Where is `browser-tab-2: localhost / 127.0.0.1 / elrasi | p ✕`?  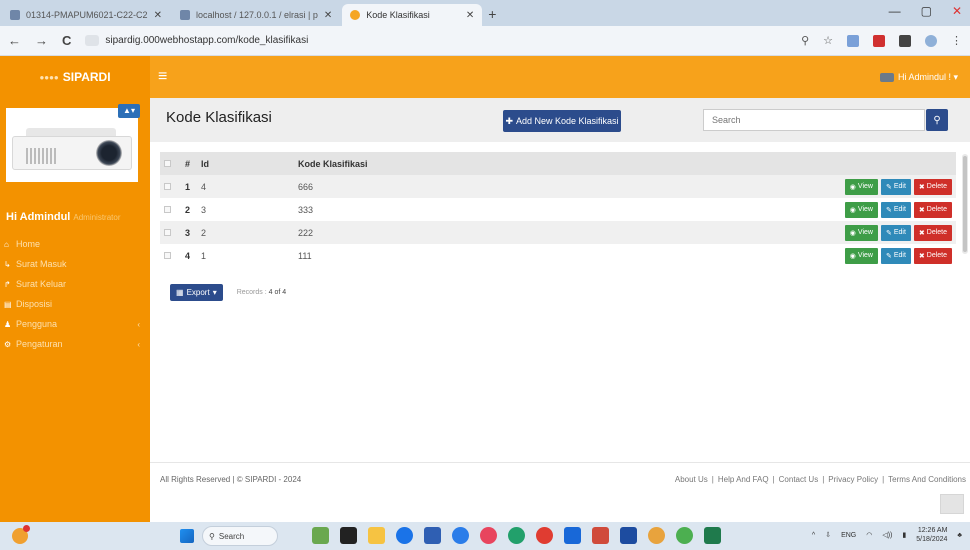
browser-tab-2: localhost / 127.0.0.1 / elrasi | p ✕ is located at coordinates (256, 15).